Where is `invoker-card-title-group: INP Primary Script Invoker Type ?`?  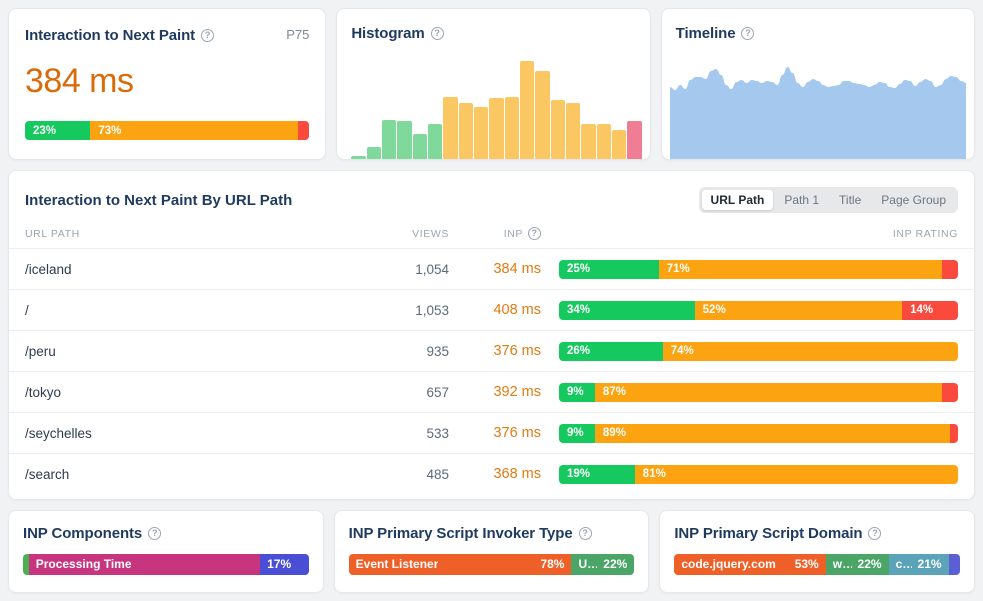
invoker-card-title-group: INP Primary Script Invoker Type ? is located at coordinates (492, 533).